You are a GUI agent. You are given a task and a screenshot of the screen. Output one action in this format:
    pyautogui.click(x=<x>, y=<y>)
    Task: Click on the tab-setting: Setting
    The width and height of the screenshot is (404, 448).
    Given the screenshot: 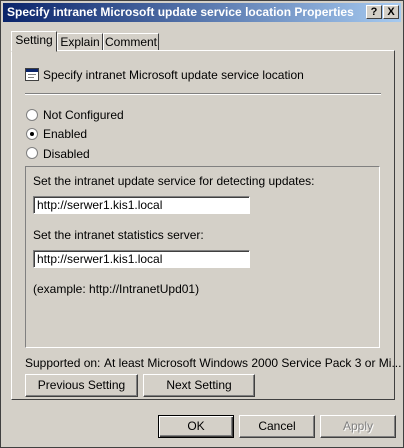 What is the action you would take?
    pyautogui.click(x=34, y=41)
    